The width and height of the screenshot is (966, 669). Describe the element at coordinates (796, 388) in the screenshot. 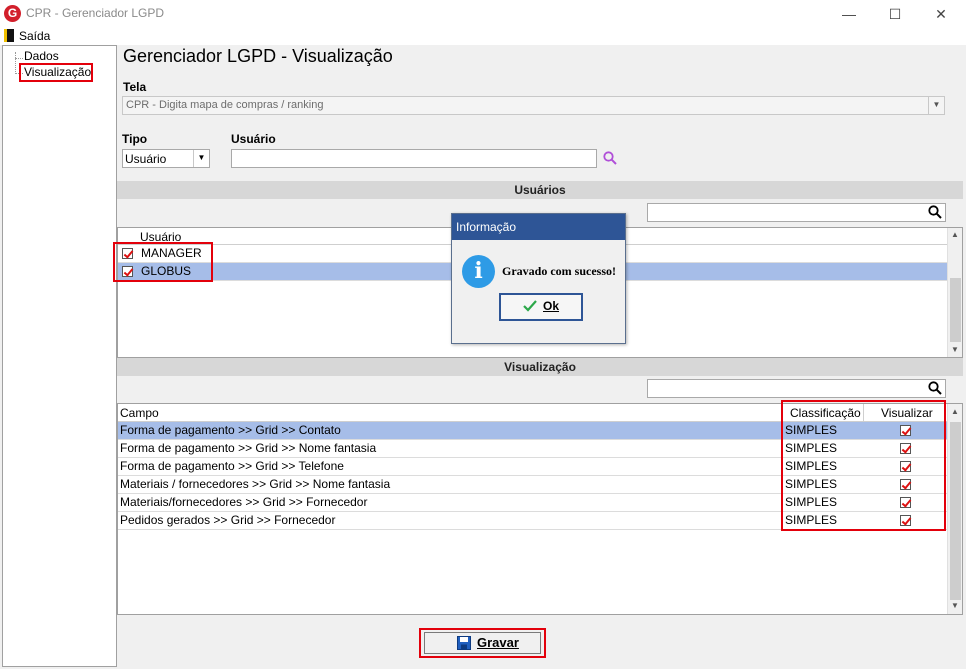

I see `visualizacao-filter-input` at that location.